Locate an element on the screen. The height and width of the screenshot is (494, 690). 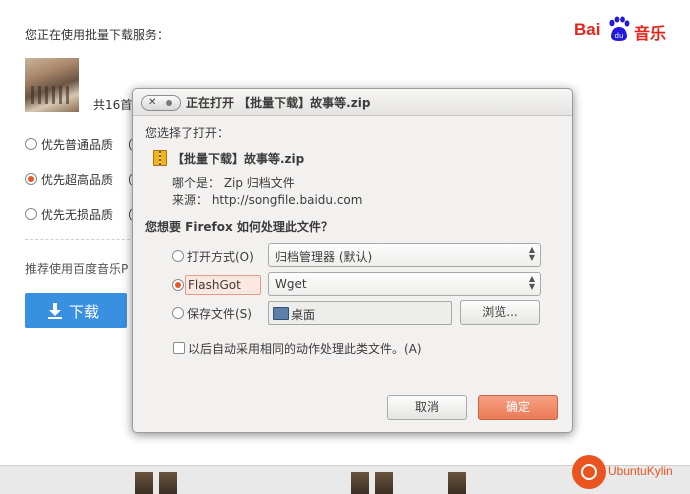
album-cover-image is located at coordinates (52, 85).